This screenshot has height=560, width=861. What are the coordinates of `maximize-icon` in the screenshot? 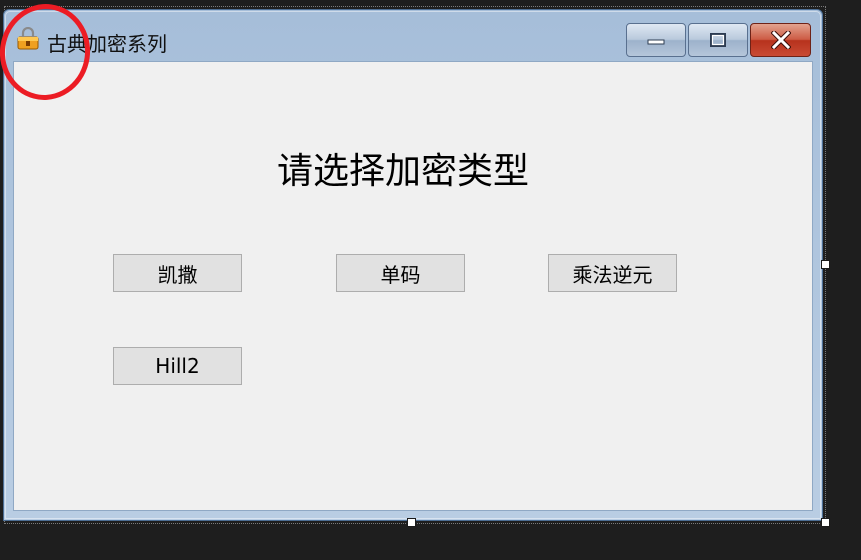 It's located at (718, 40).